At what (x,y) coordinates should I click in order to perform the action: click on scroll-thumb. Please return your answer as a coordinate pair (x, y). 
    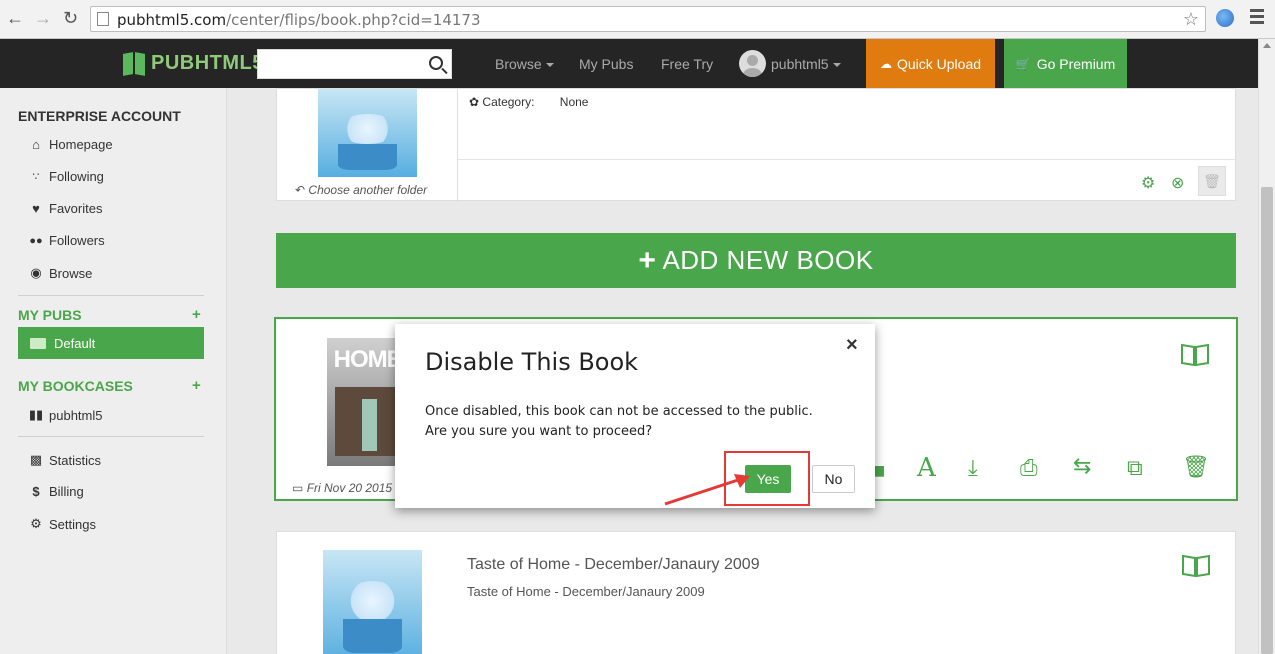
    Looking at the image, I should click on (1267, 420).